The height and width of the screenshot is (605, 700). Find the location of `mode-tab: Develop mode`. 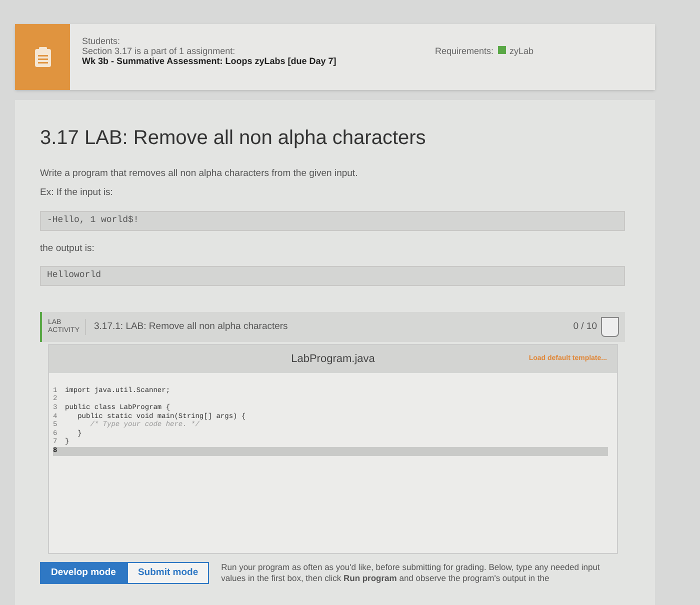

mode-tab: Develop mode is located at coordinates (83, 573).